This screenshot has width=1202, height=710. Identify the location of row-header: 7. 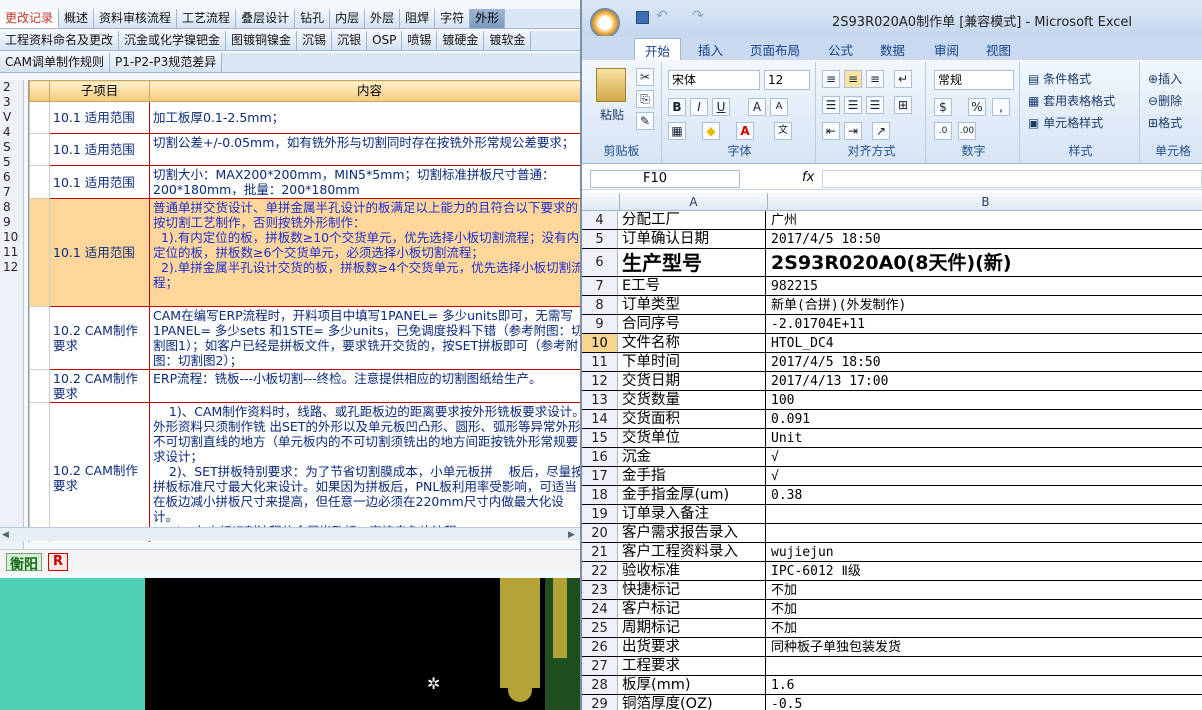
(600, 286).